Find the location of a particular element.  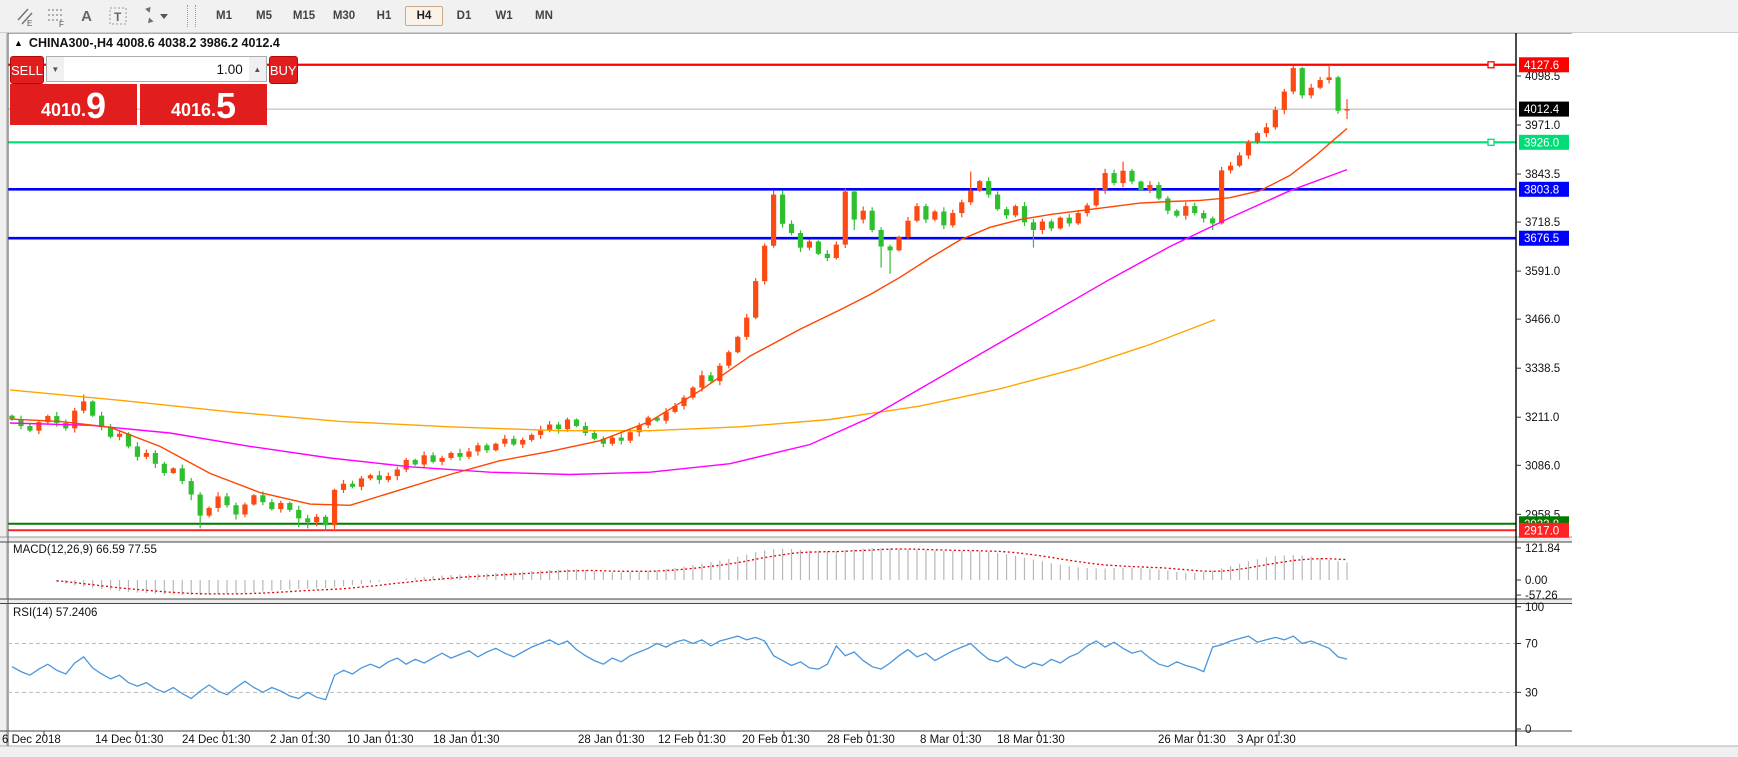

one-click-trading-panel: SELL ▼ ▲ BUY 4010.9 4016.5 is located at coordinates (154, 90).